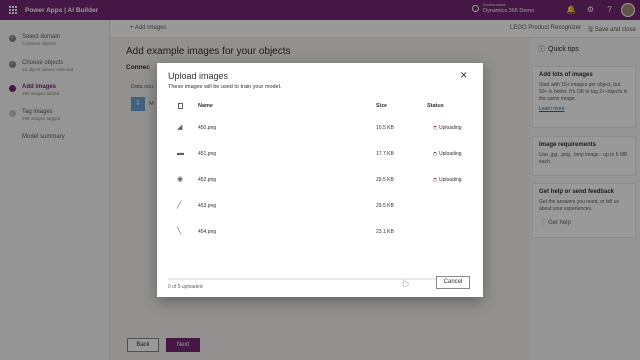 Image resolution: width=640 pixels, height=360 pixels. I want to click on close-icon: ✕, so click(464, 75).